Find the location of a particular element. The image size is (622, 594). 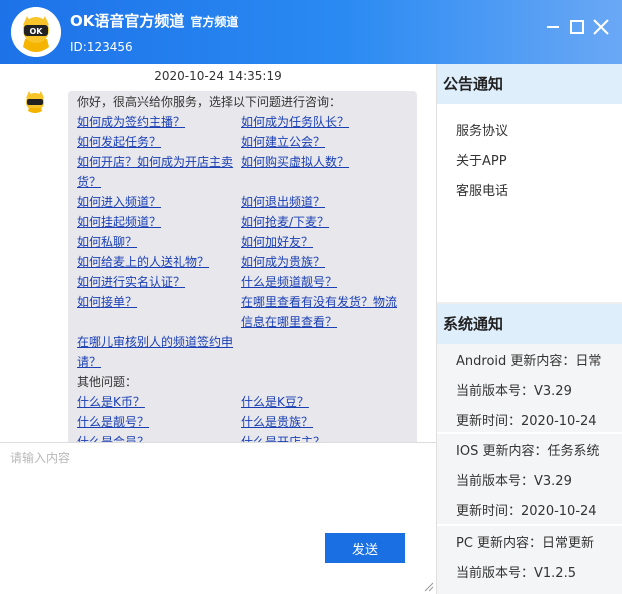

faq-link: 如何建立公会？ is located at coordinates (283, 142).